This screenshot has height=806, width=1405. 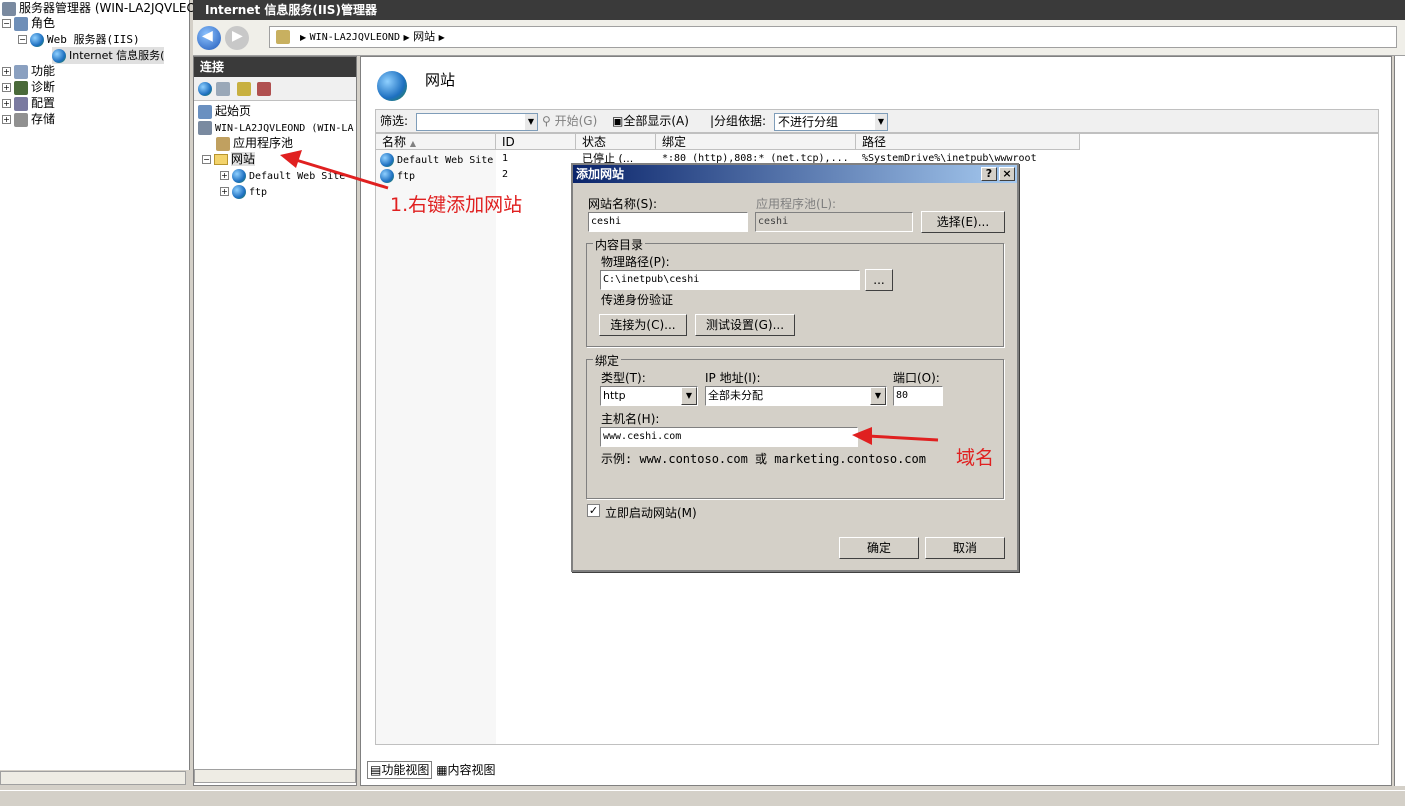 What do you see at coordinates (903, 438) in the screenshot?
I see `annotation-arrow-hostname` at bounding box center [903, 438].